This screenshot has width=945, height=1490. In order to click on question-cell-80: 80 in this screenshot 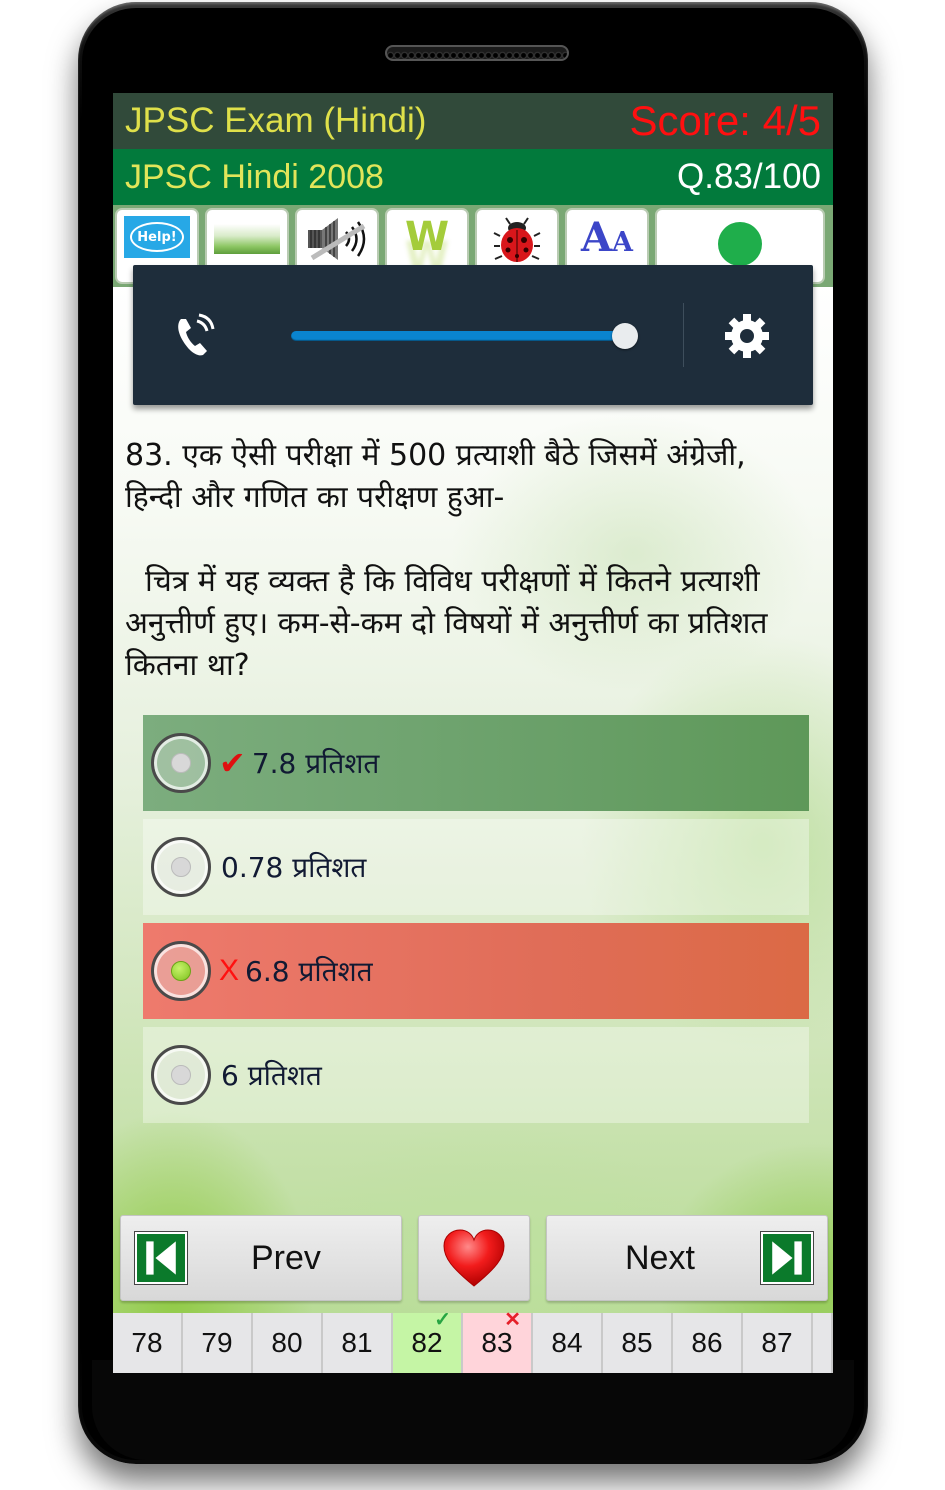, I will do `click(287, 1343)`.